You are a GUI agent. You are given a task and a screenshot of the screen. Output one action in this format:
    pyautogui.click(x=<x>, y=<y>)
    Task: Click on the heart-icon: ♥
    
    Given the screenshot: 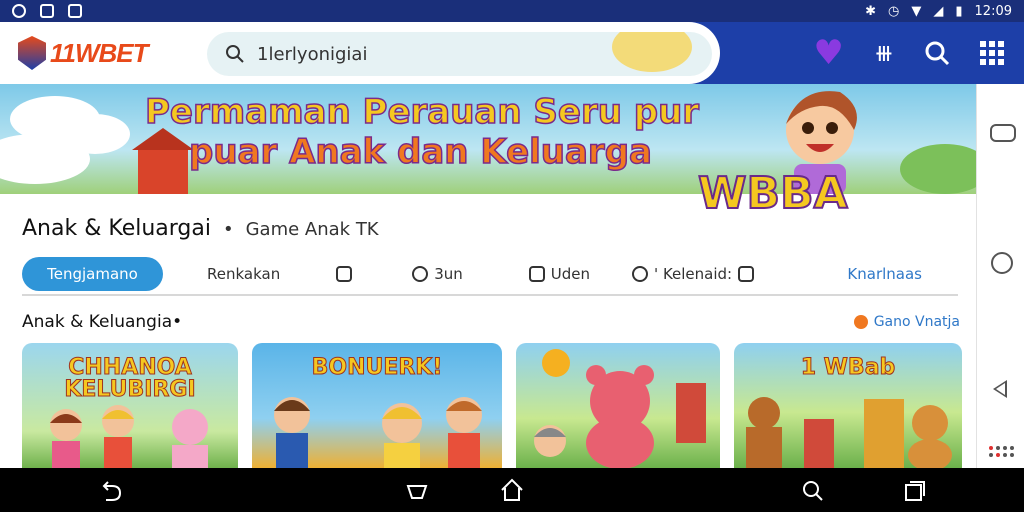 What is the action you would take?
    pyautogui.click(x=828, y=53)
    